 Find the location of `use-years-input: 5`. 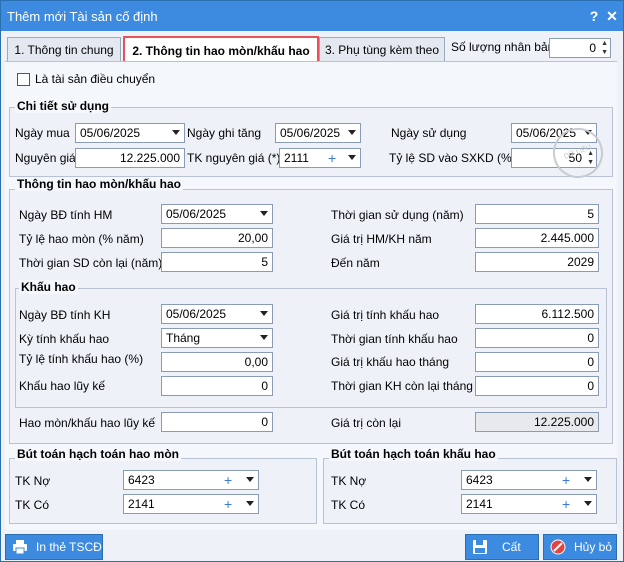

use-years-input: 5 is located at coordinates (537, 214).